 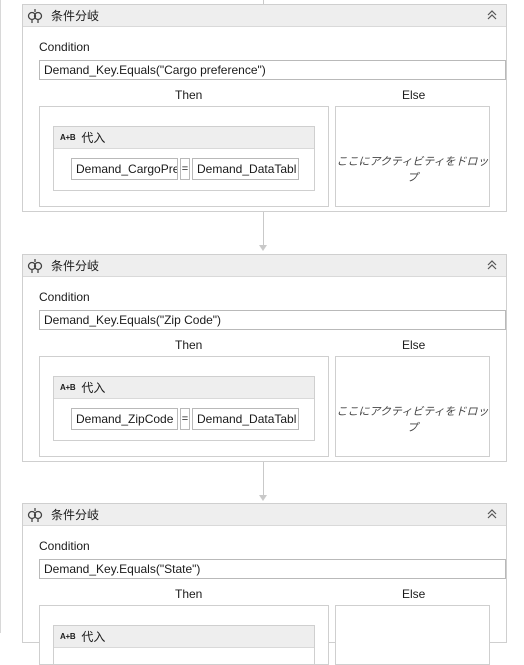 I want to click on assign-activity-3-header: A+B 代入, so click(x=184, y=637).